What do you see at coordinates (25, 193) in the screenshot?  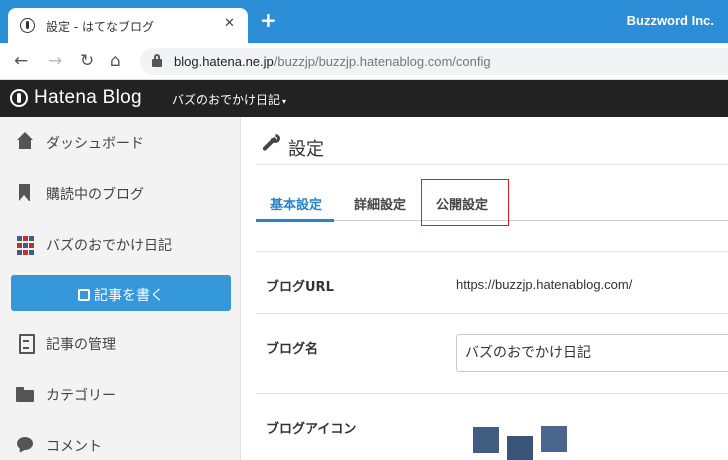 I see `bookmark-icon` at bounding box center [25, 193].